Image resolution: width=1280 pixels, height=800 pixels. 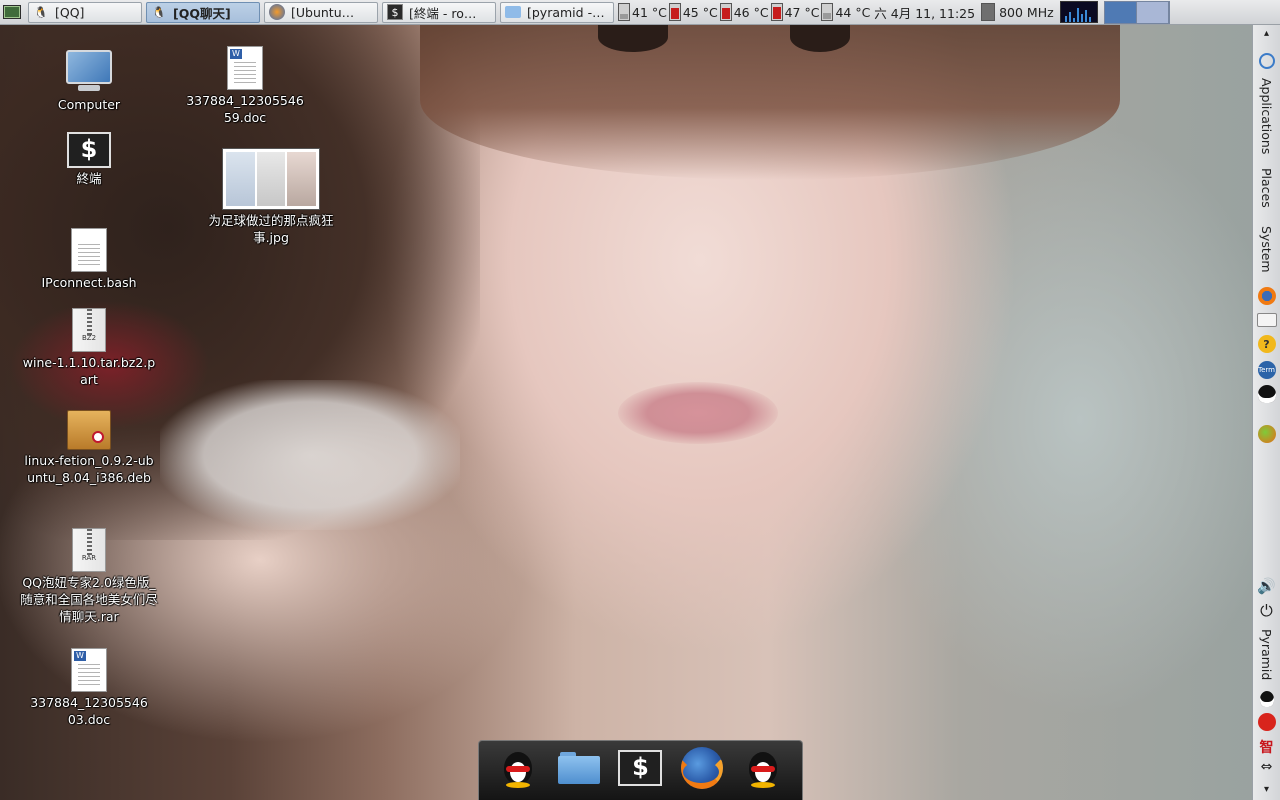 I want to click on tray-qq, so click(x=1266, y=699).